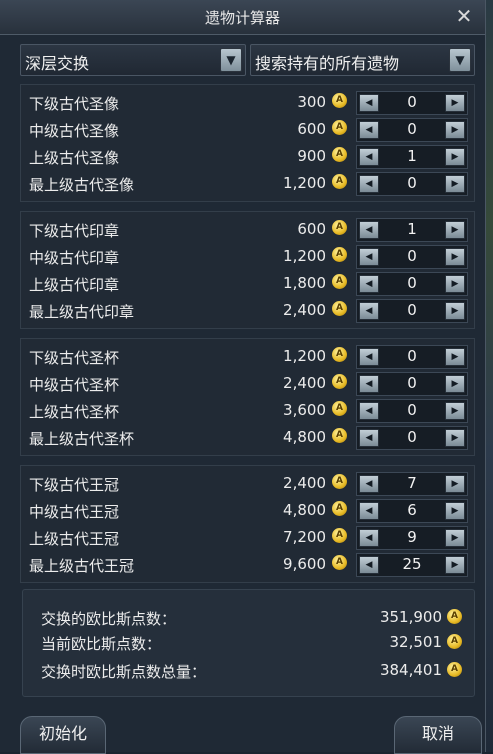 This screenshot has height=754, width=493. I want to click on quantity-value: 6, so click(412, 510).